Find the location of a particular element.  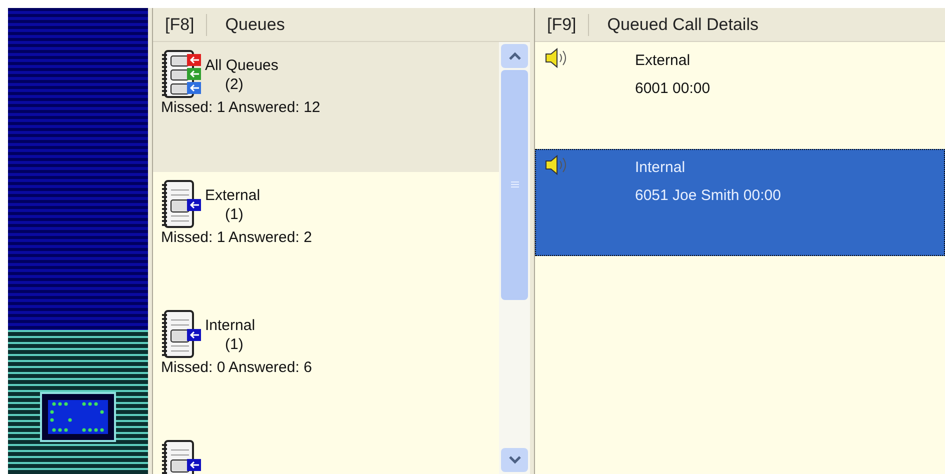

scrollbar is located at coordinates (514, 258).